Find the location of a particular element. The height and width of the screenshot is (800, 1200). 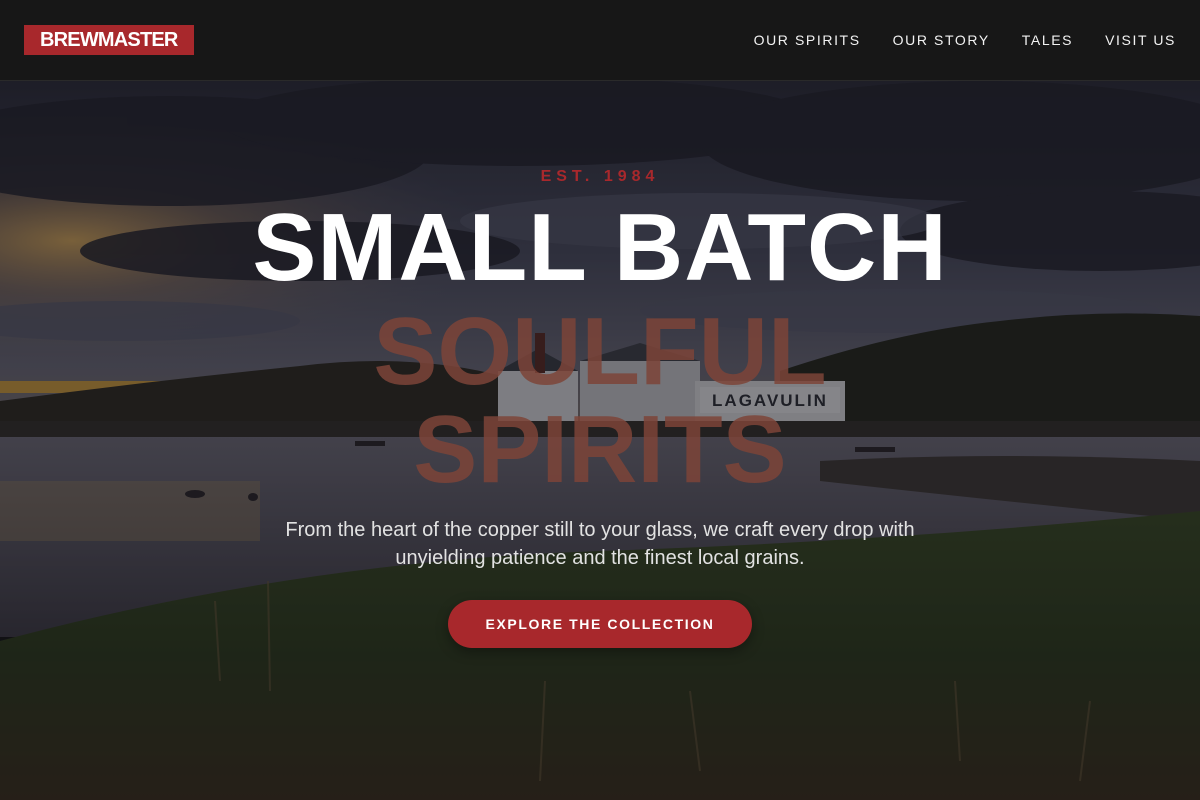

main-nav: OUR SPIRITS OUR STORY TALES VISIT US is located at coordinates (965, 40).